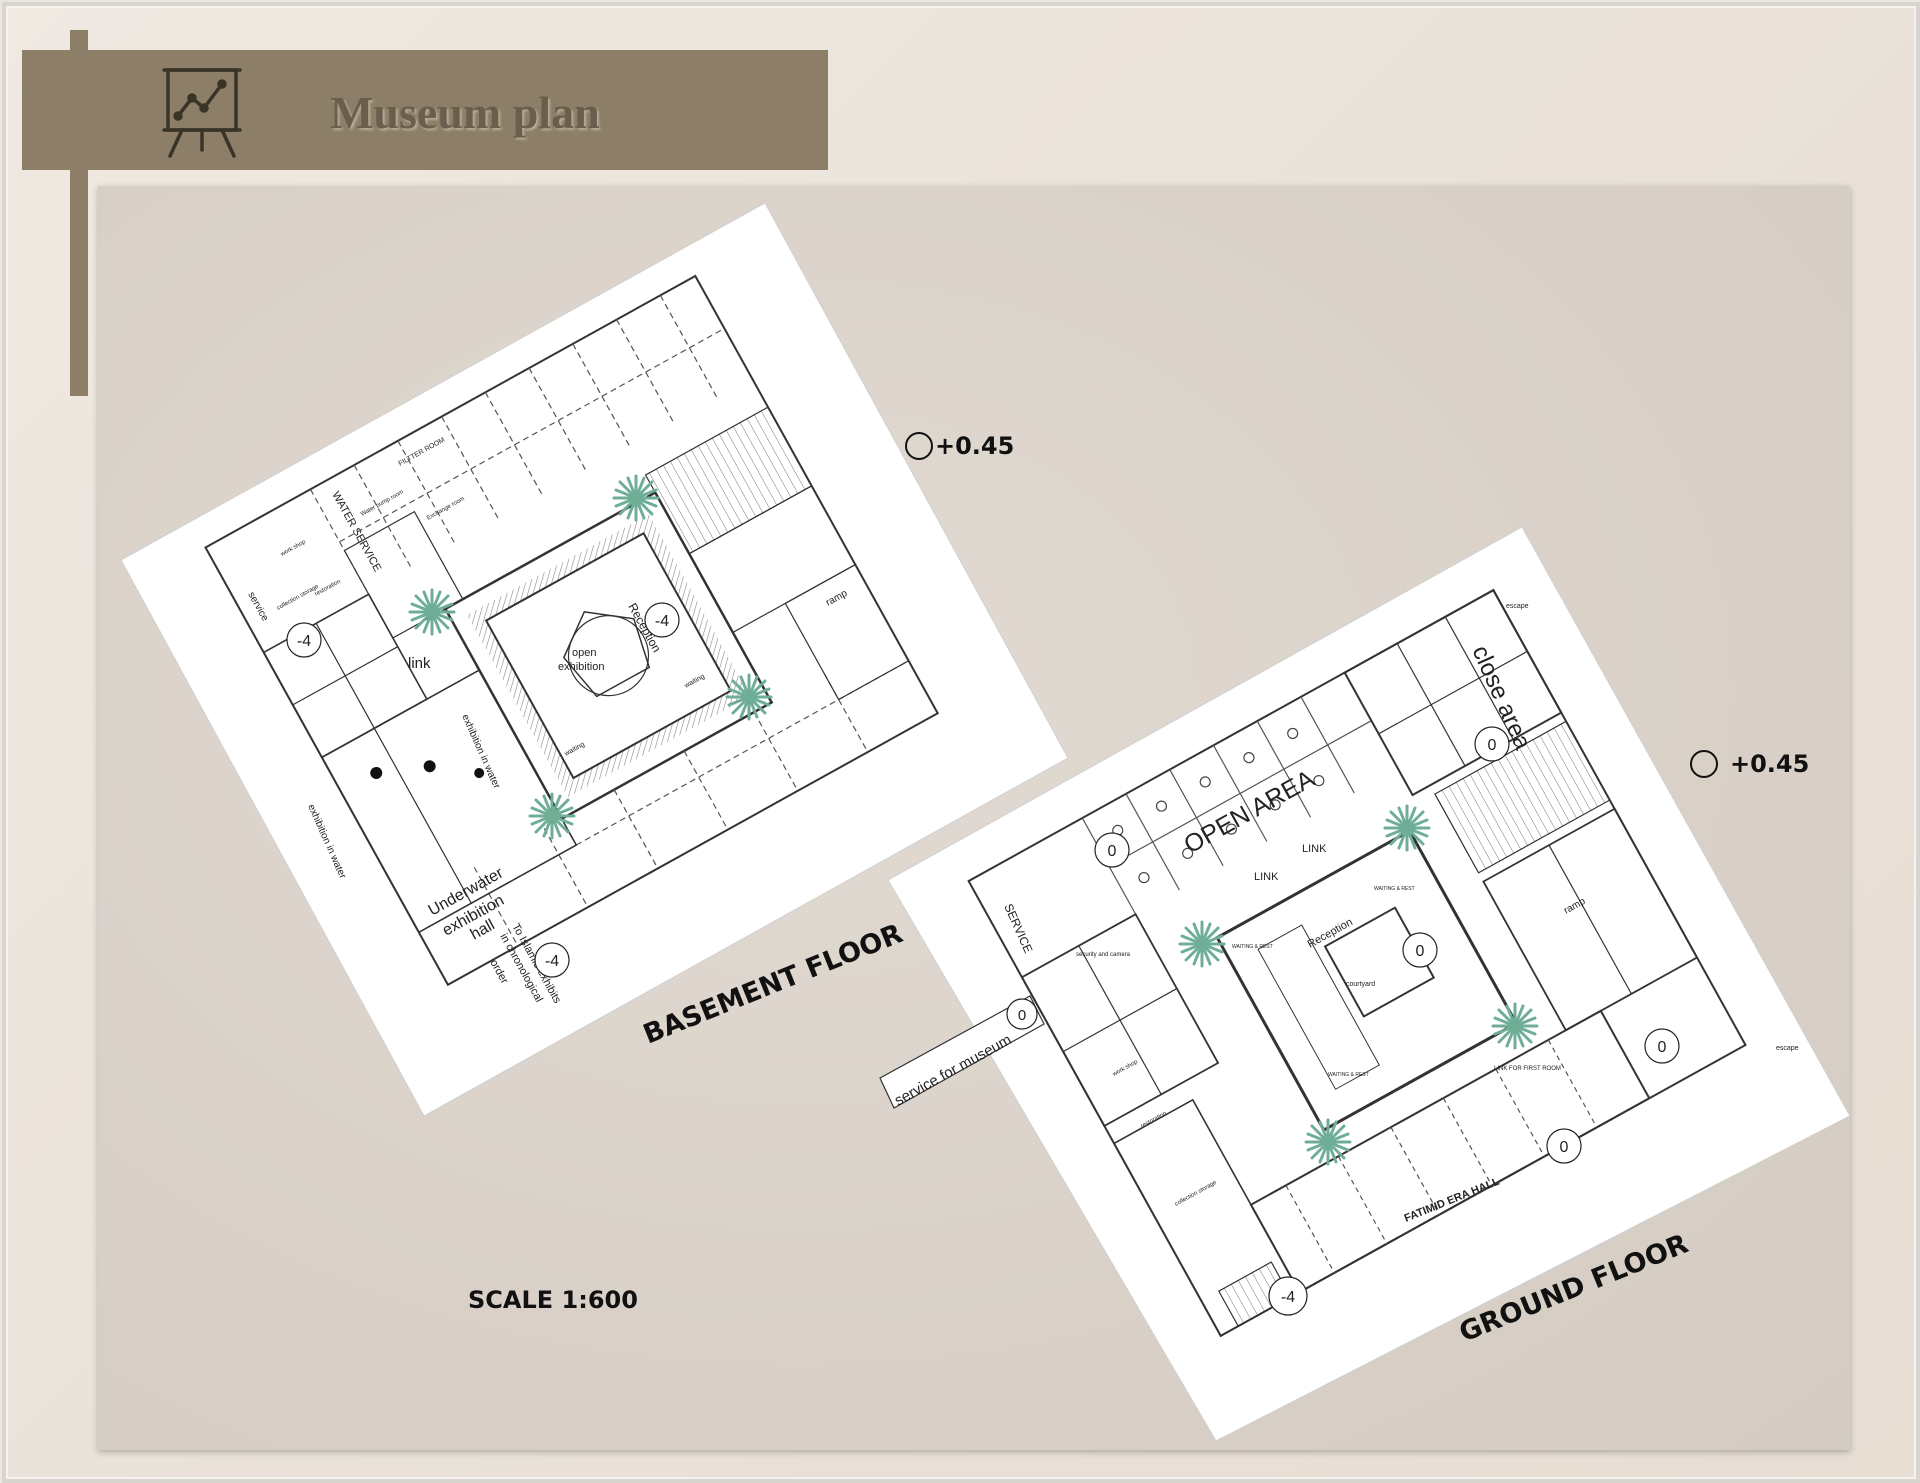  What do you see at coordinates (419, 663) in the screenshot?
I see `link-label: link` at bounding box center [419, 663].